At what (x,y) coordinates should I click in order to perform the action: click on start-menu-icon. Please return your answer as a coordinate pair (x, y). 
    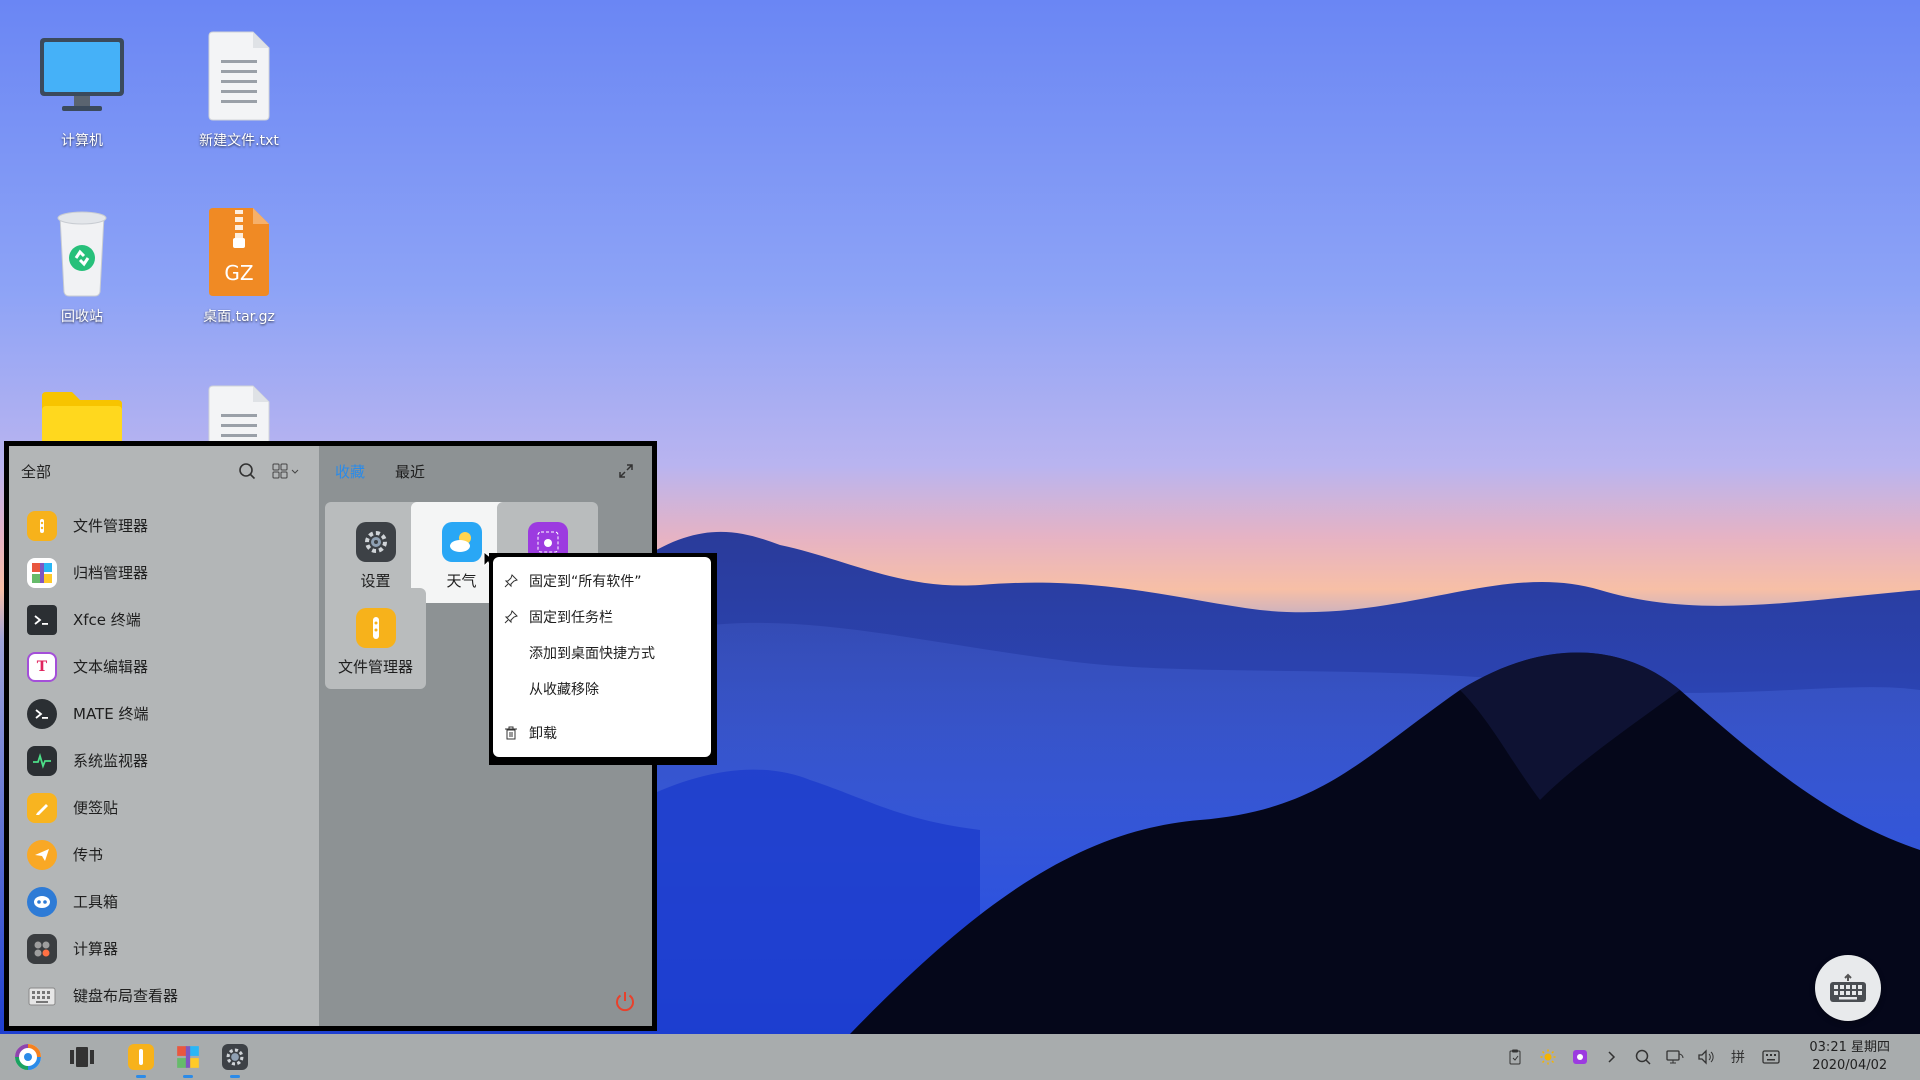
    Looking at the image, I should click on (28, 1057).